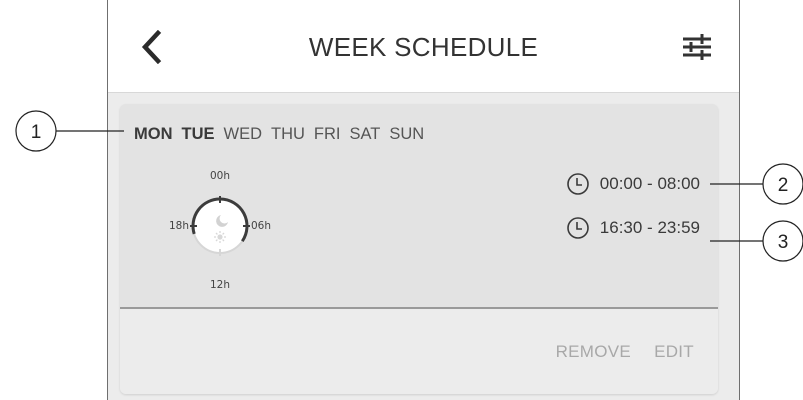 This screenshot has width=803, height=400. I want to click on period-row-1: 00:00 - 08:00, so click(633, 184).